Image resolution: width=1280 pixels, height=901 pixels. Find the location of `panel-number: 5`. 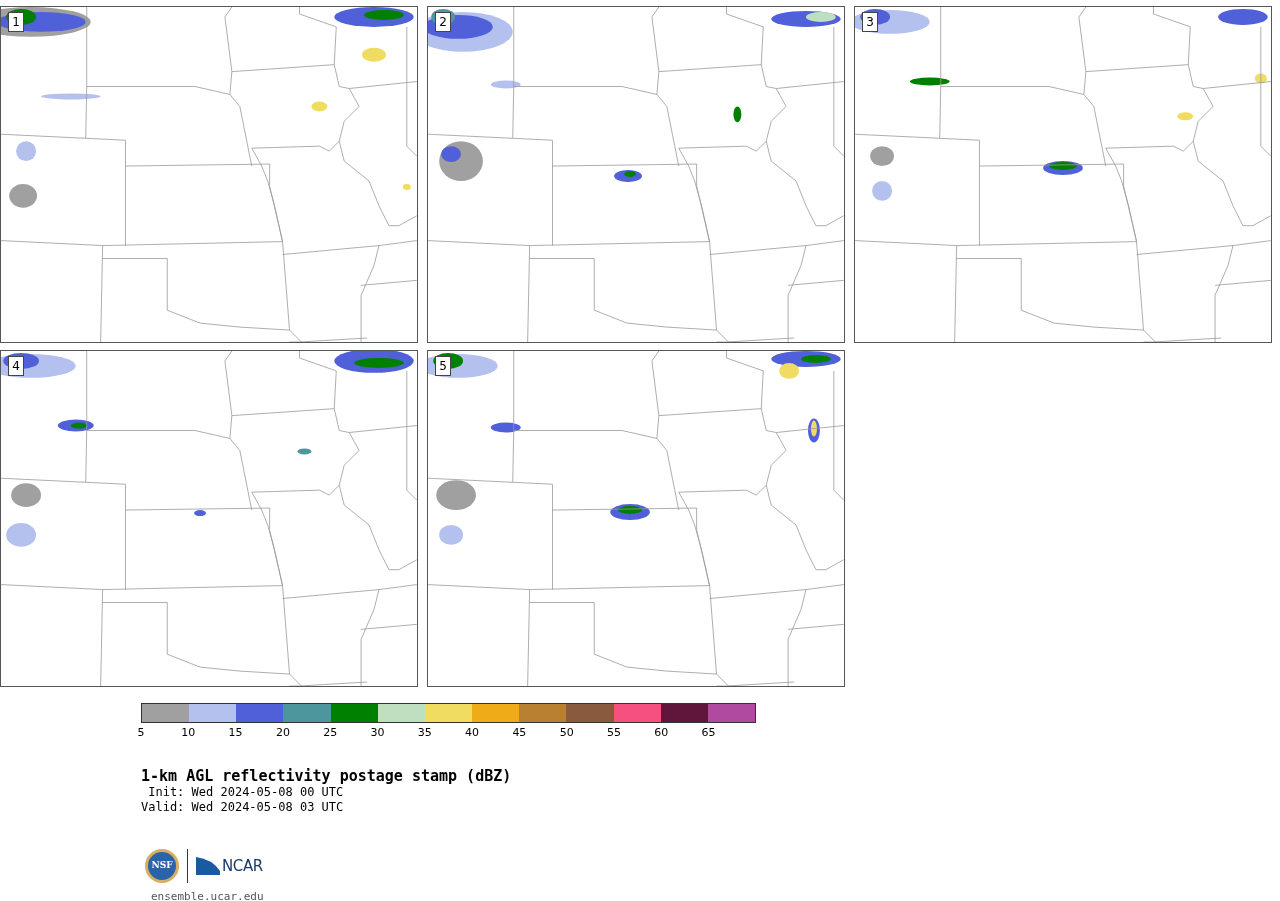

panel-number: 5 is located at coordinates (443, 366).